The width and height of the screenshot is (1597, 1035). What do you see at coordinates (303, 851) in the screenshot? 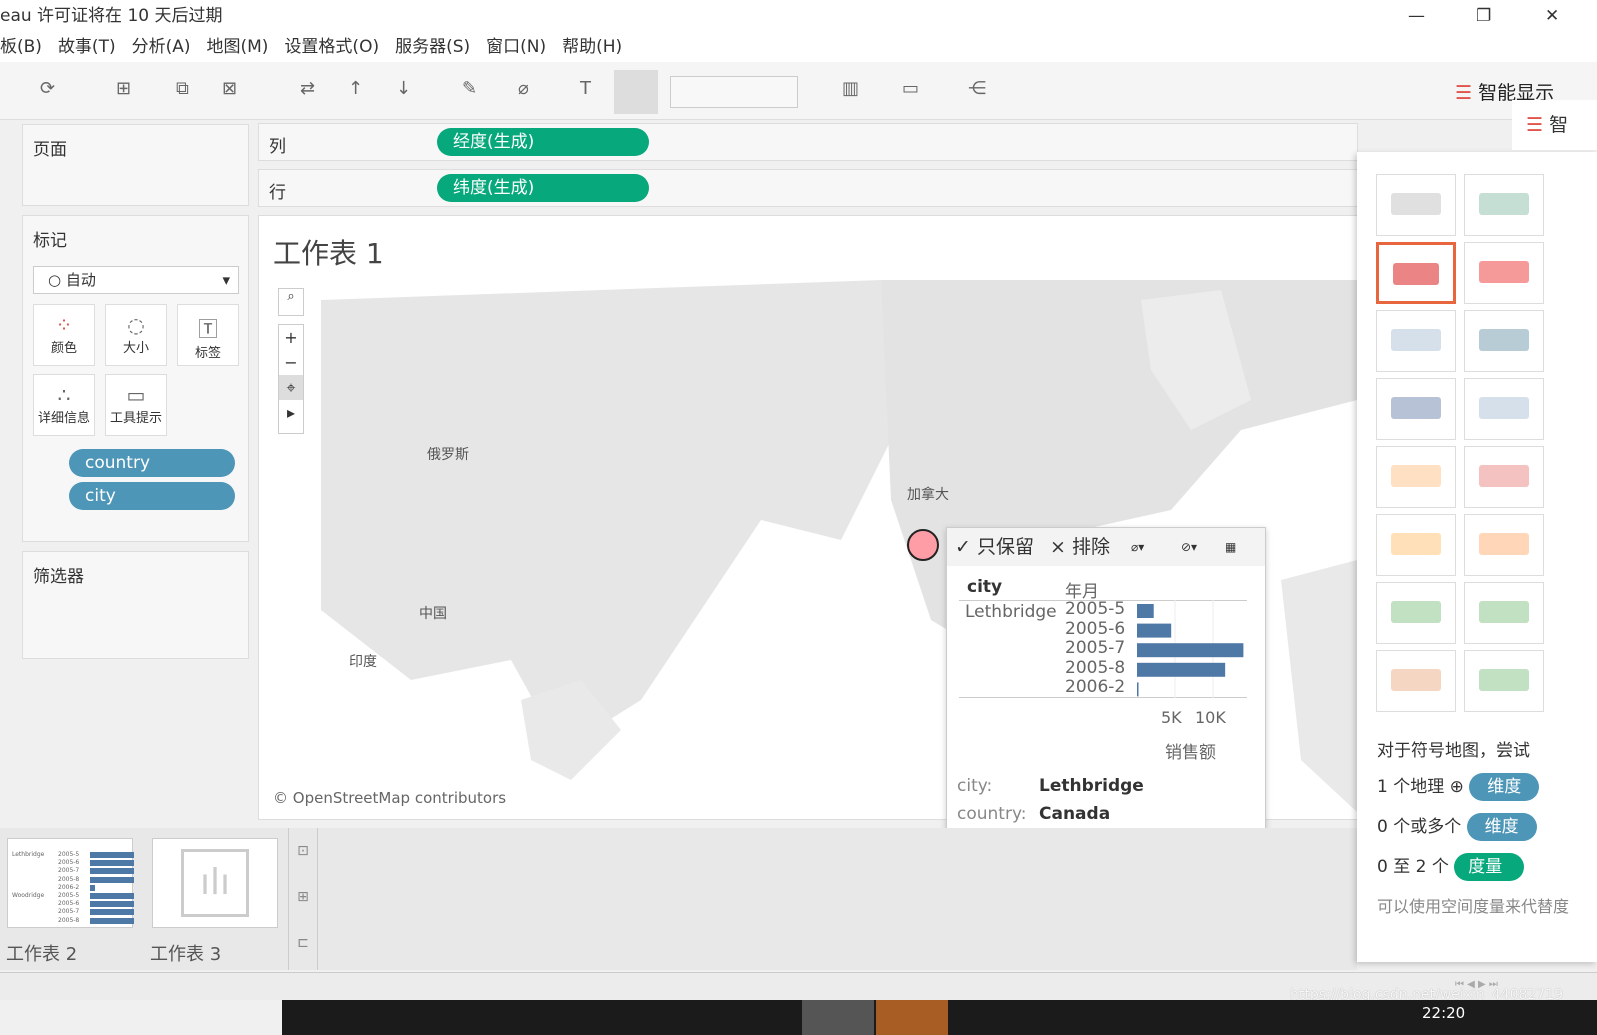
I see `new-worksheet-icon: ⊡` at bounding box center [303, 851].